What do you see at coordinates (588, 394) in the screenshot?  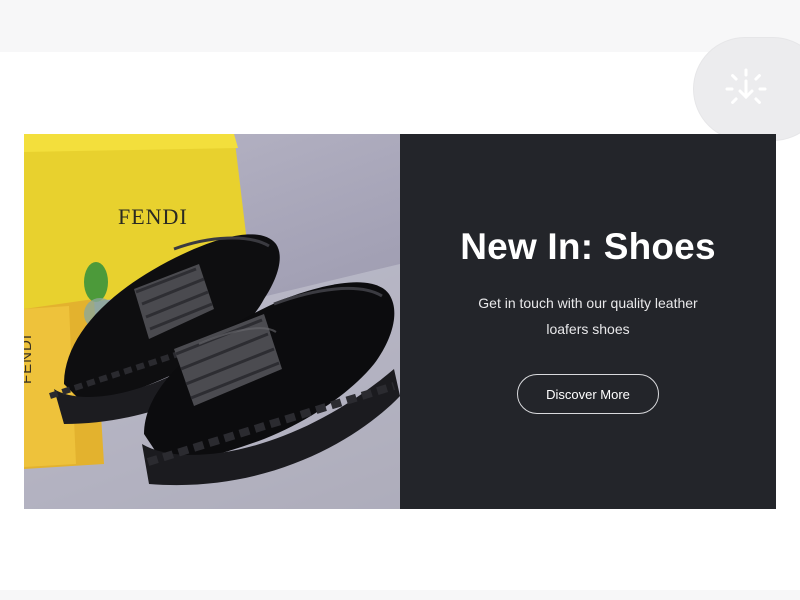 I see `discover-more-button: Discover More` at bounding box center [588, 394].